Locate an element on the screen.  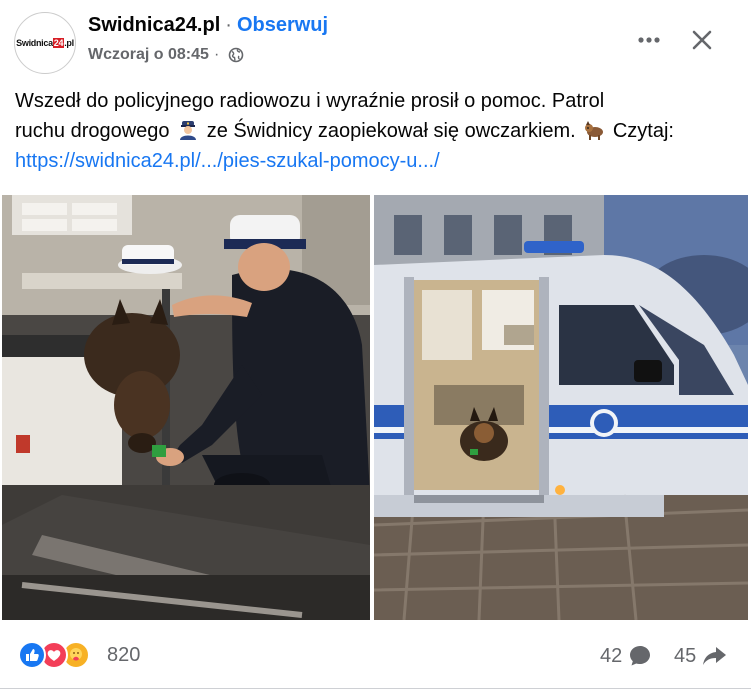
share-icon is located at coordinates (715, 656).